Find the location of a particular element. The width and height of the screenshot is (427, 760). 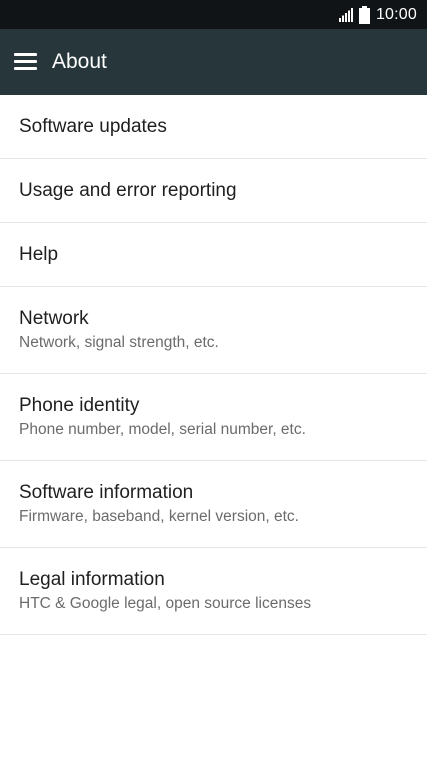

item-subtitle: Network, signal strength, etc. is located at coordinates (119, 342).